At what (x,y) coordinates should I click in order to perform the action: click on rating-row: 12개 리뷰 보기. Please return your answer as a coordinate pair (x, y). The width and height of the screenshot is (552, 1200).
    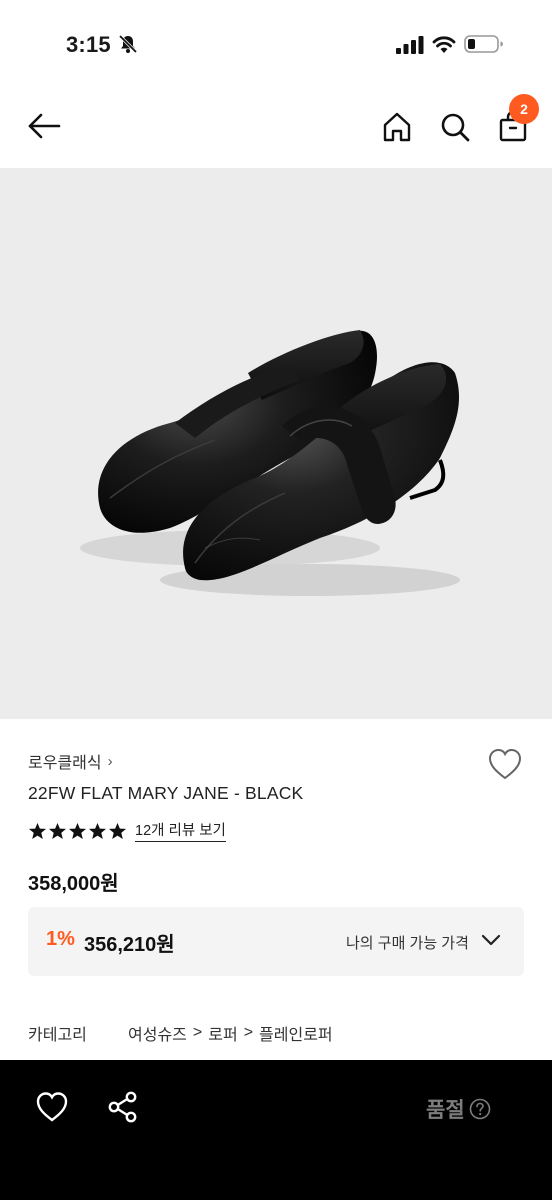
    Looking at the image, I should click on (127, 830).